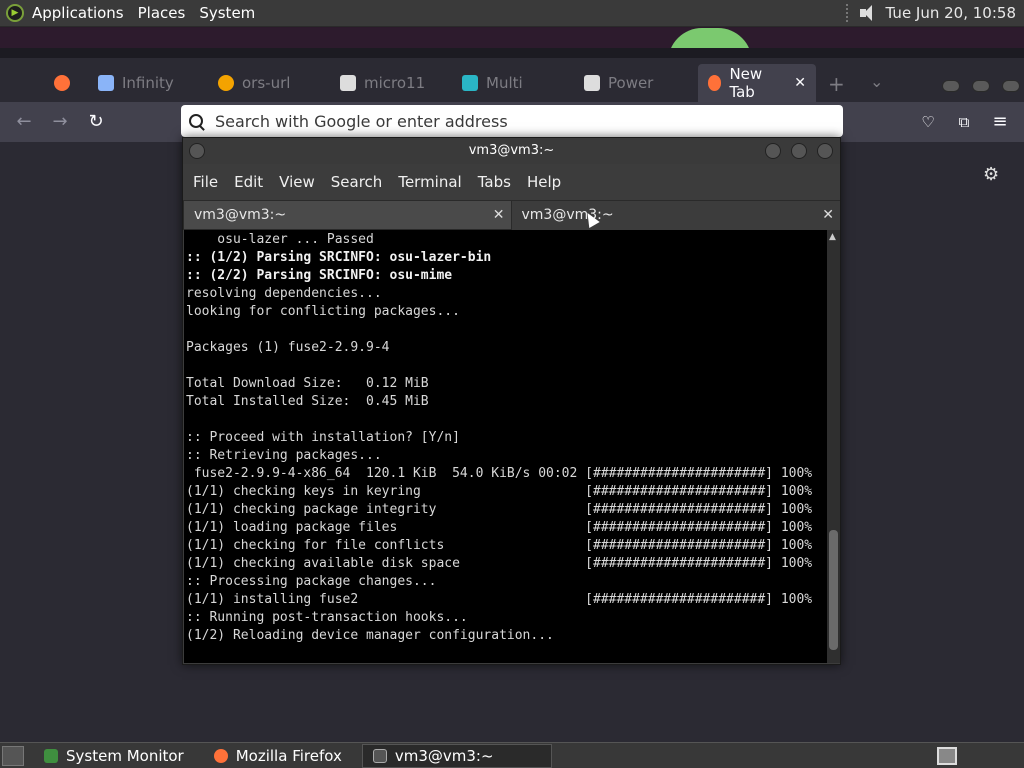 This screenshot has height=768, width=1024. Describe the element at coordinates (196, 121) in the screenshot. I see `search-icon` at that location.